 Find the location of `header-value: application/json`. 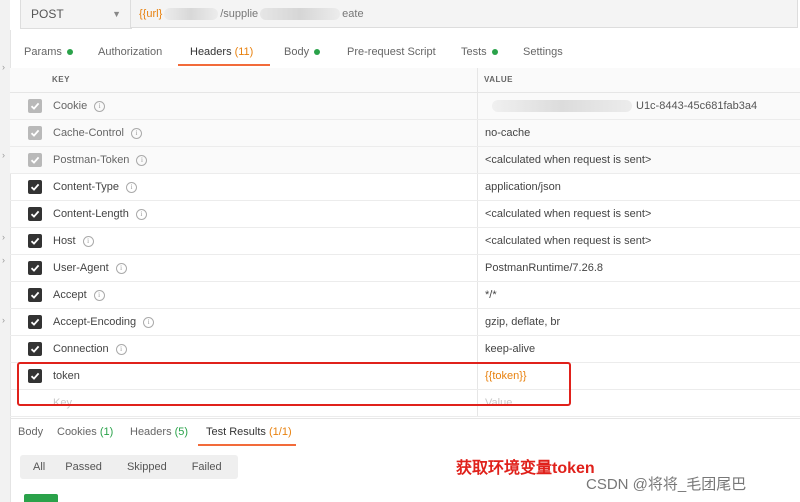

header-value: application/json is located at coordinates (523, 187).